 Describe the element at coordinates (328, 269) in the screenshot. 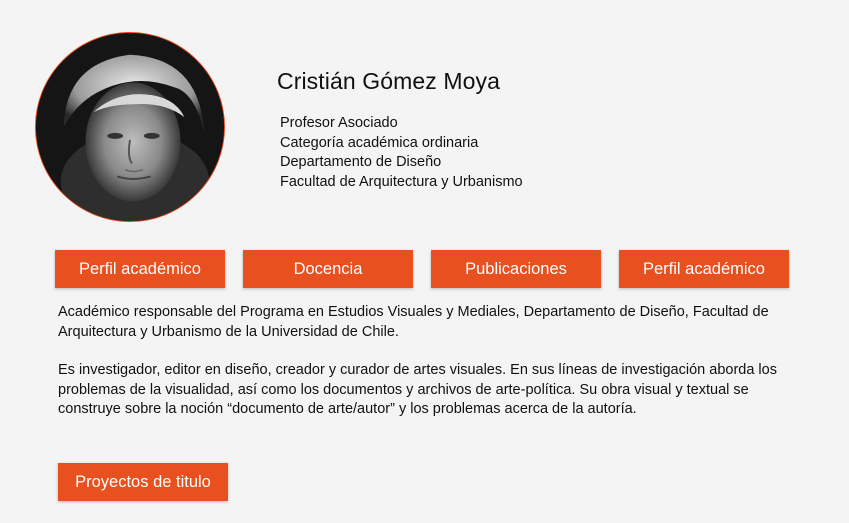

I see `teaching-button: Docencia` at that location.